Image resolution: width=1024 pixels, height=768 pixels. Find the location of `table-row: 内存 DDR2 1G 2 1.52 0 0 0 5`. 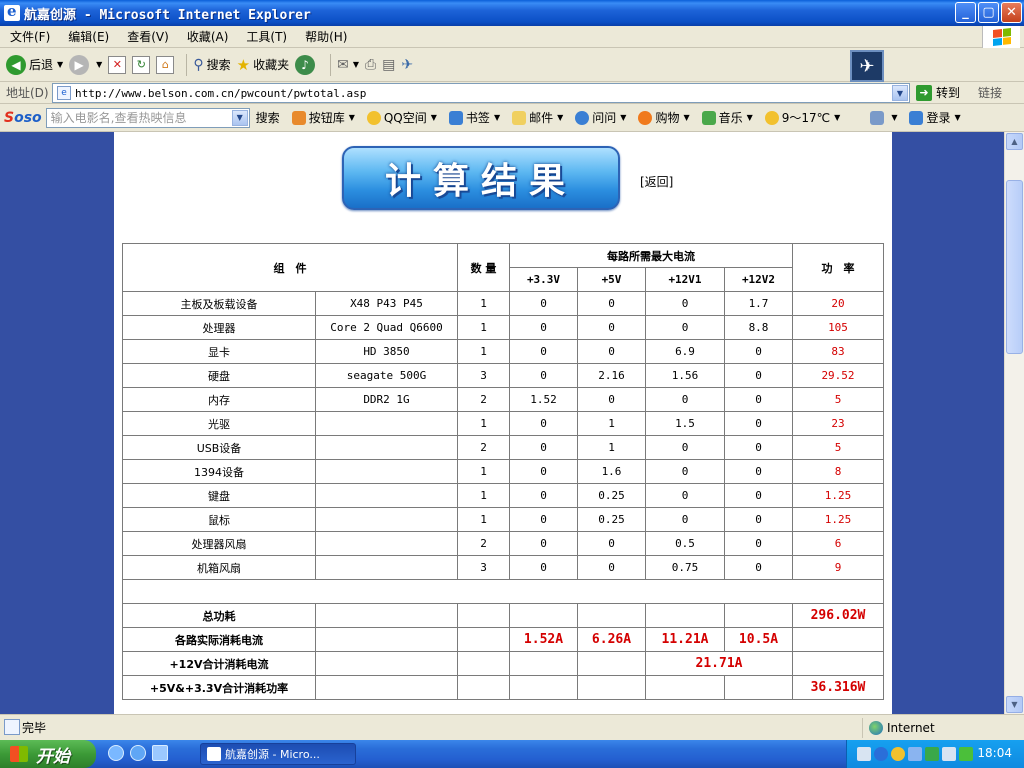

table-row: 内存 DDR2 1G 2 1.52 0 0 0 5 is located at coordinates (503, 399).